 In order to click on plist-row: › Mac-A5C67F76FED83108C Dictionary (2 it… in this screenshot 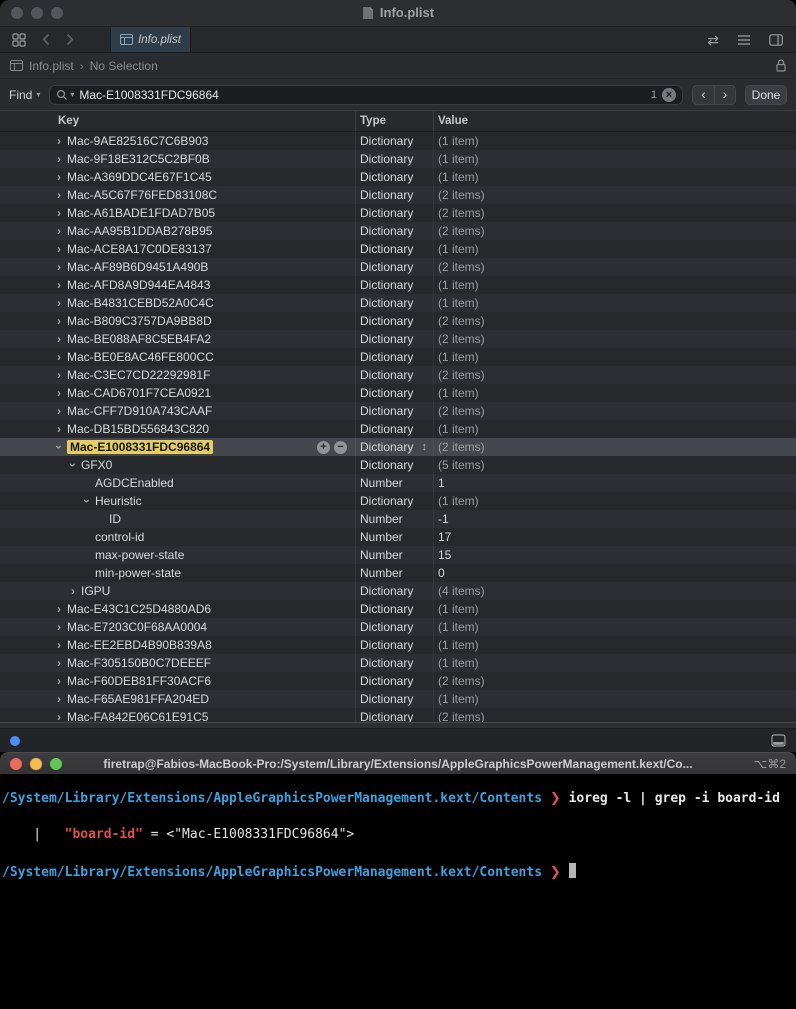, I will do `click(398, 195)`.